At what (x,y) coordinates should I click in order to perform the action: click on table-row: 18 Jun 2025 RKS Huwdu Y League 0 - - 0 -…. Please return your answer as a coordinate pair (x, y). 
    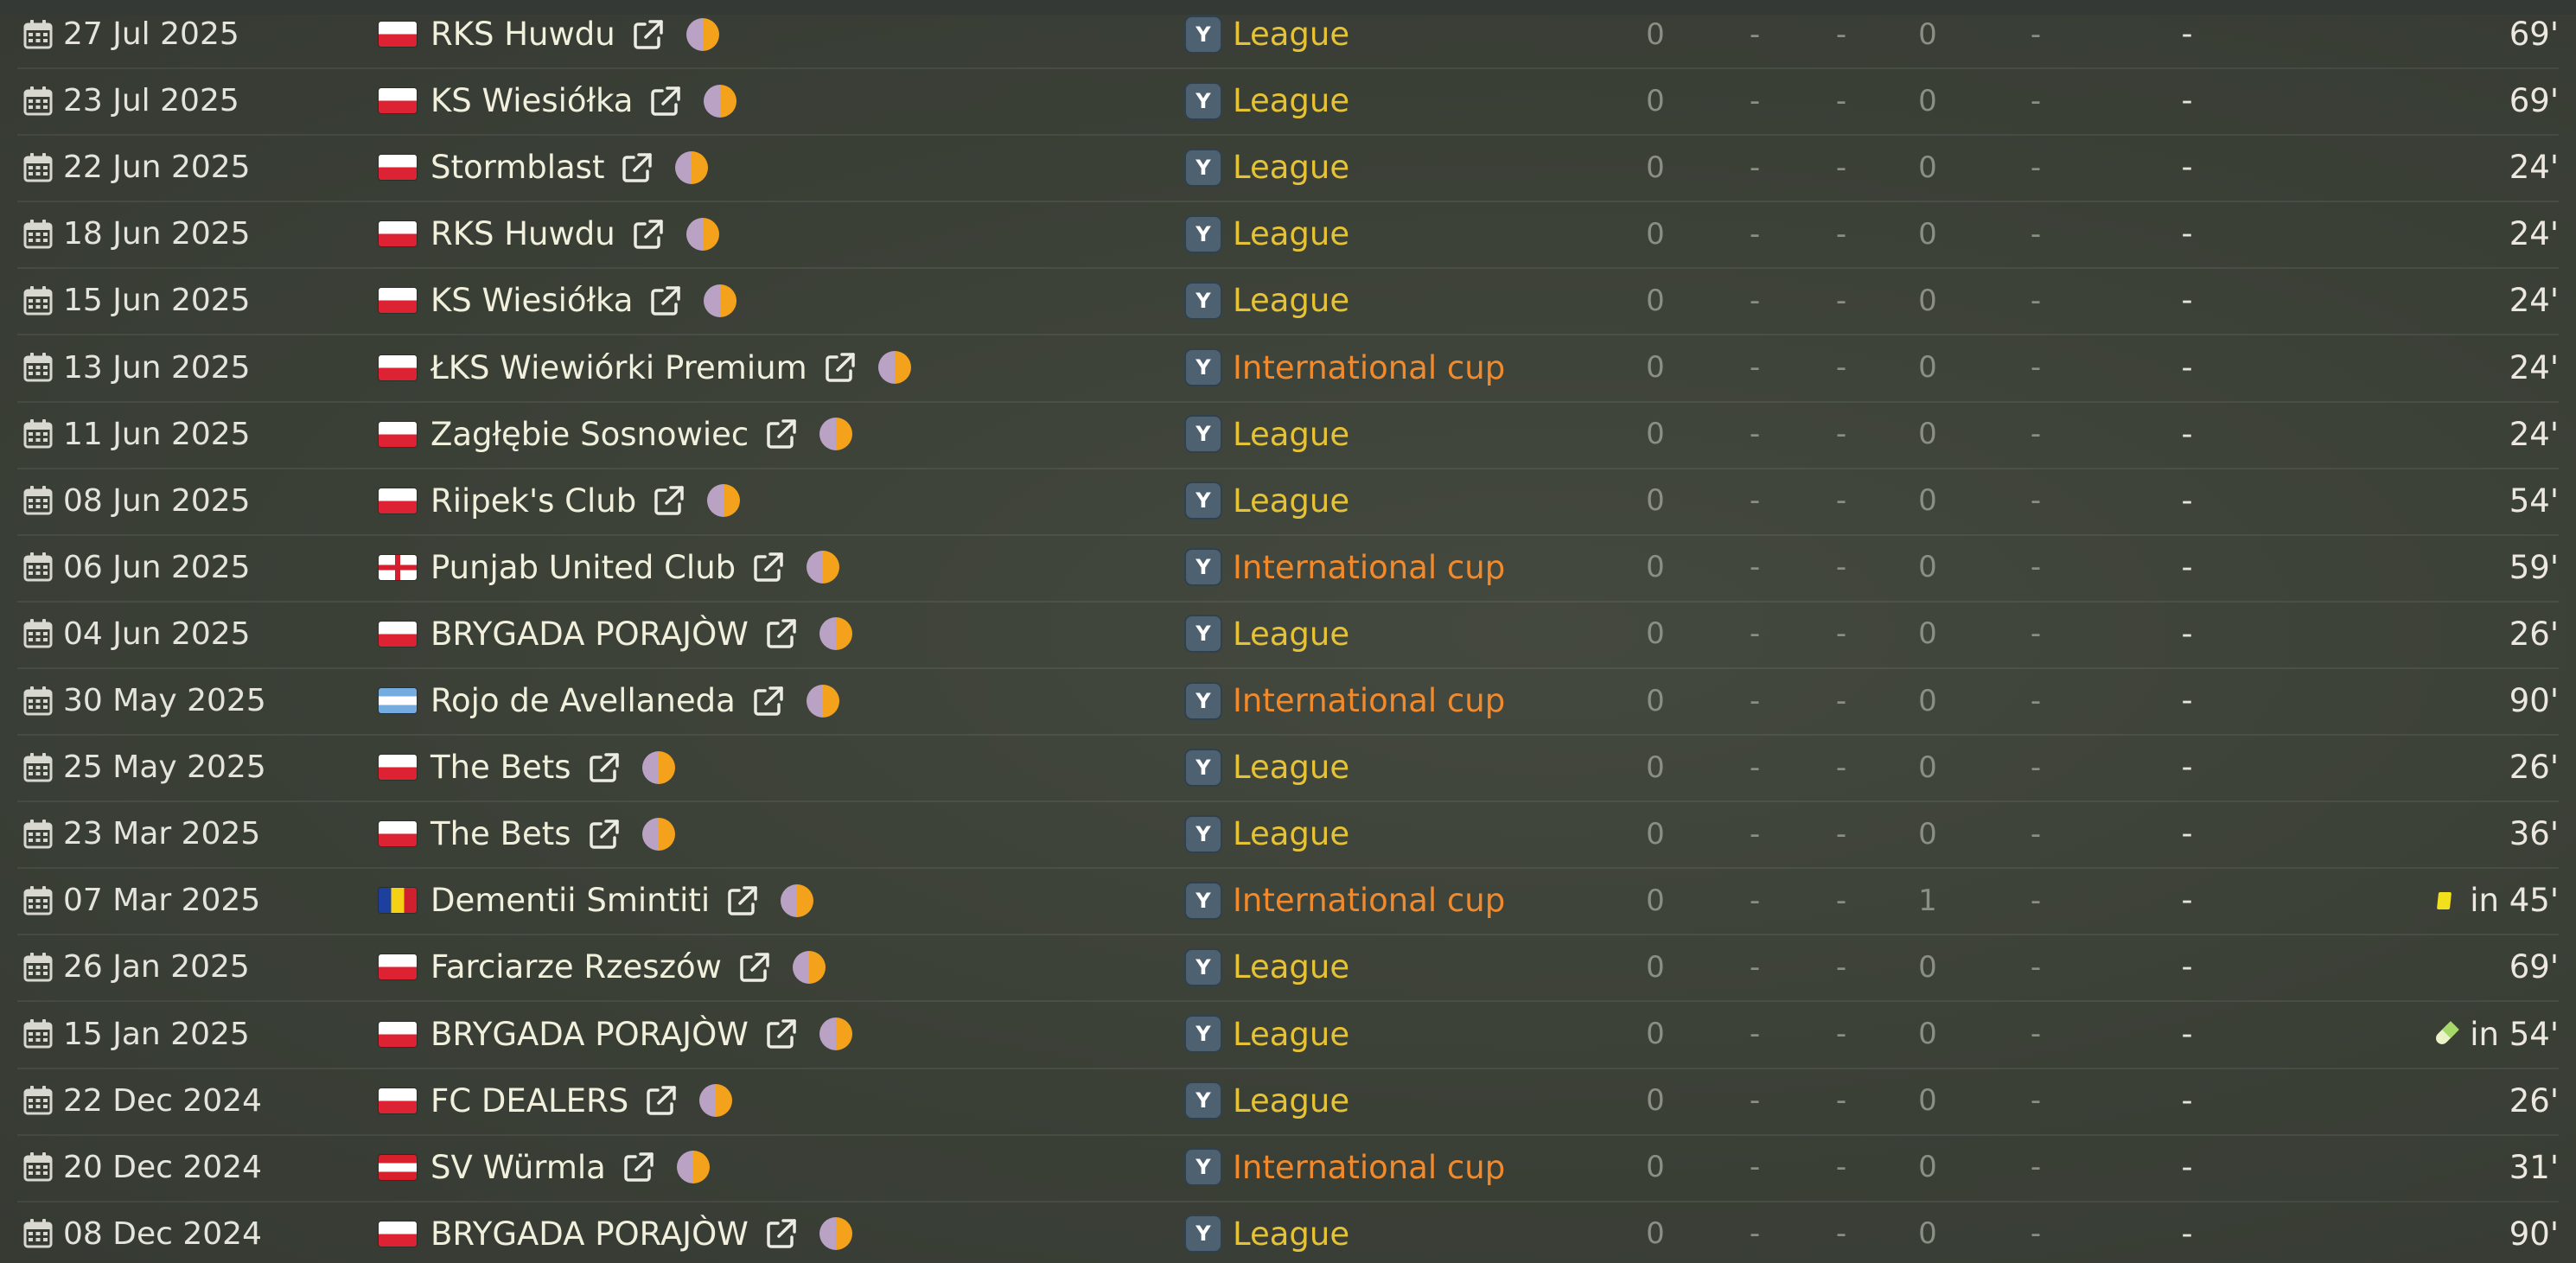
    Looking at the image, I should click on (1288, 236).